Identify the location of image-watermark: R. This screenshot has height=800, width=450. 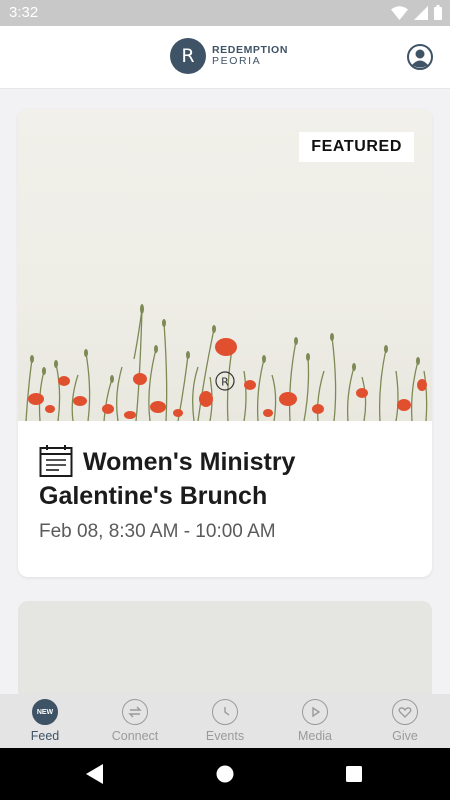
(225, 382).